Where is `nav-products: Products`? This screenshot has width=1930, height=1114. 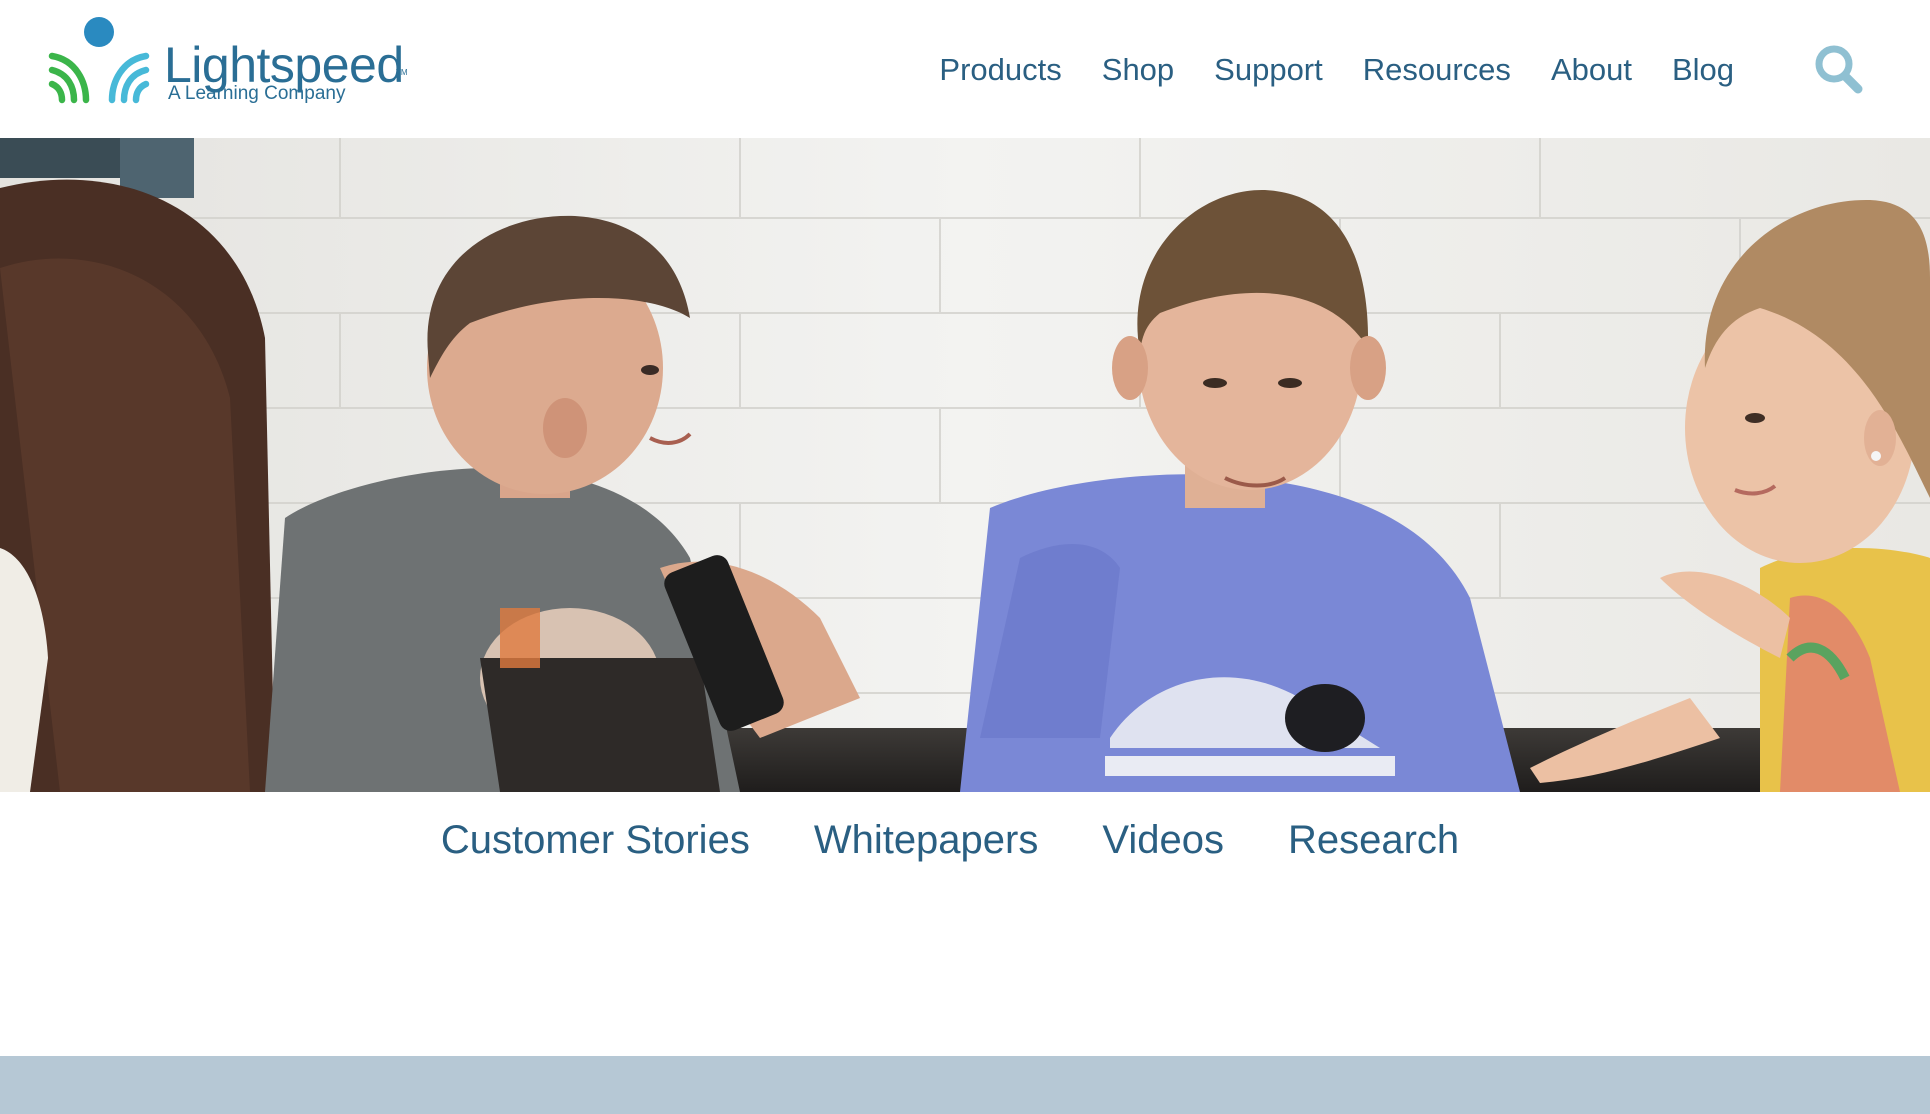 nav-products: Products is located at coordinates (1000, 70).